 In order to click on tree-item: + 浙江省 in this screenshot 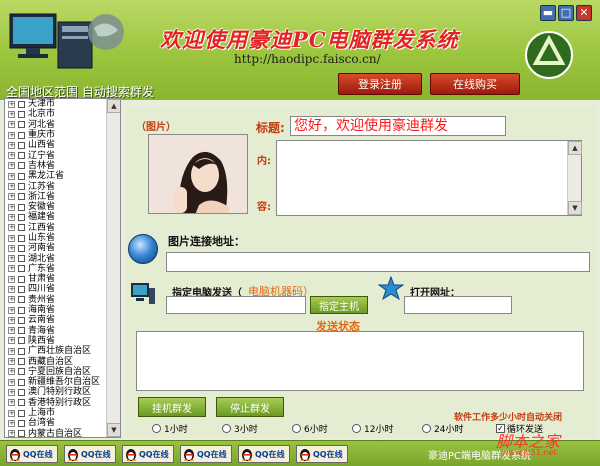, I will do `click(56, 197)`.